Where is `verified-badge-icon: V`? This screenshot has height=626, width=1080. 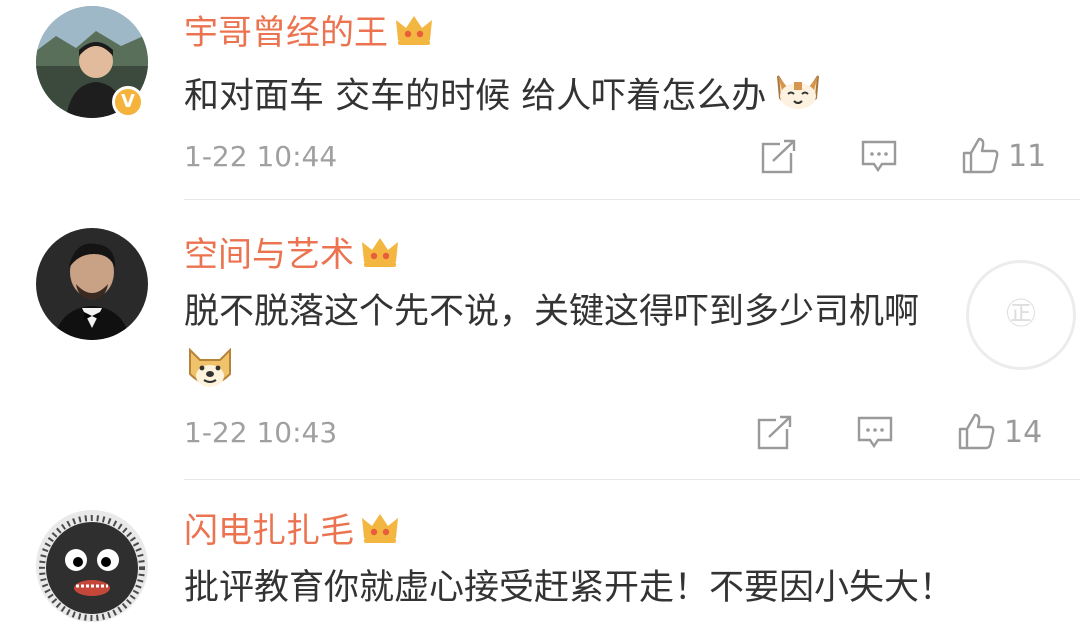
verified-badge-icon: V is located at coordinates (128, 102).